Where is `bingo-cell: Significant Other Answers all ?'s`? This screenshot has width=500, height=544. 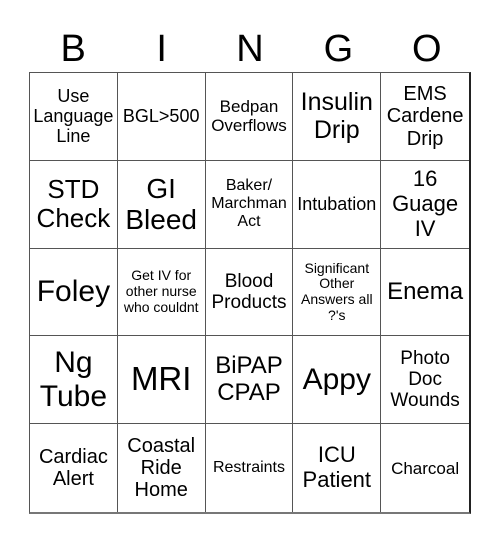 bingo-cell: Significant Other Answers all ?'s is located at coordinates (337, 292).